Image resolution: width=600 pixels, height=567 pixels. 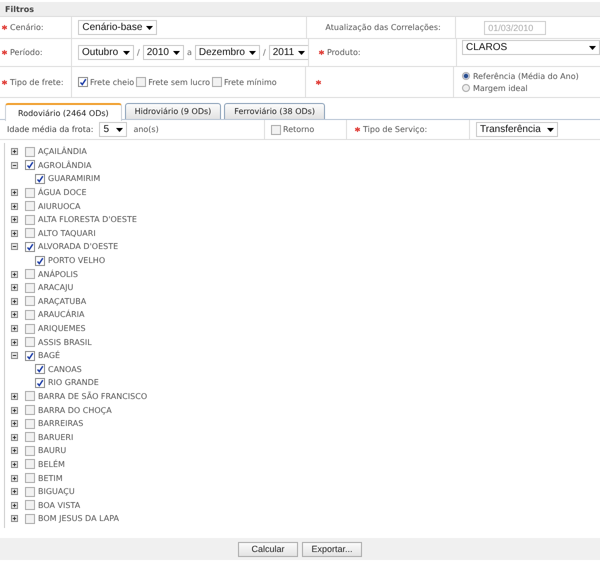 What do you see at coordinates (61, 423) in the screenshot?
I see `tree-item: BARREIRAS` at bounding box center [61, 423].